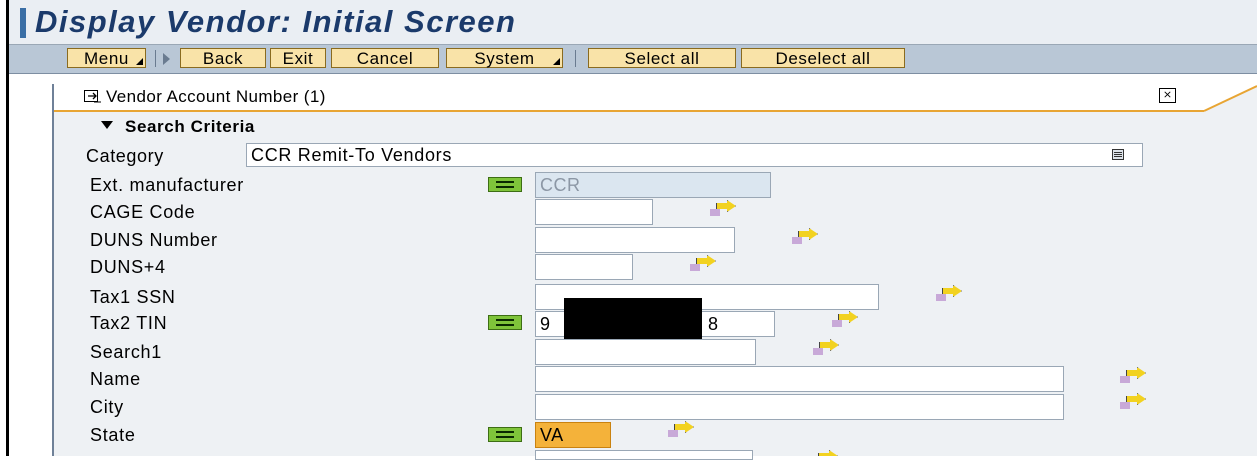 This screenshot has height=460, width=1257. I want to click on ext-manufacturer-field: CCR, so click(653, 185).